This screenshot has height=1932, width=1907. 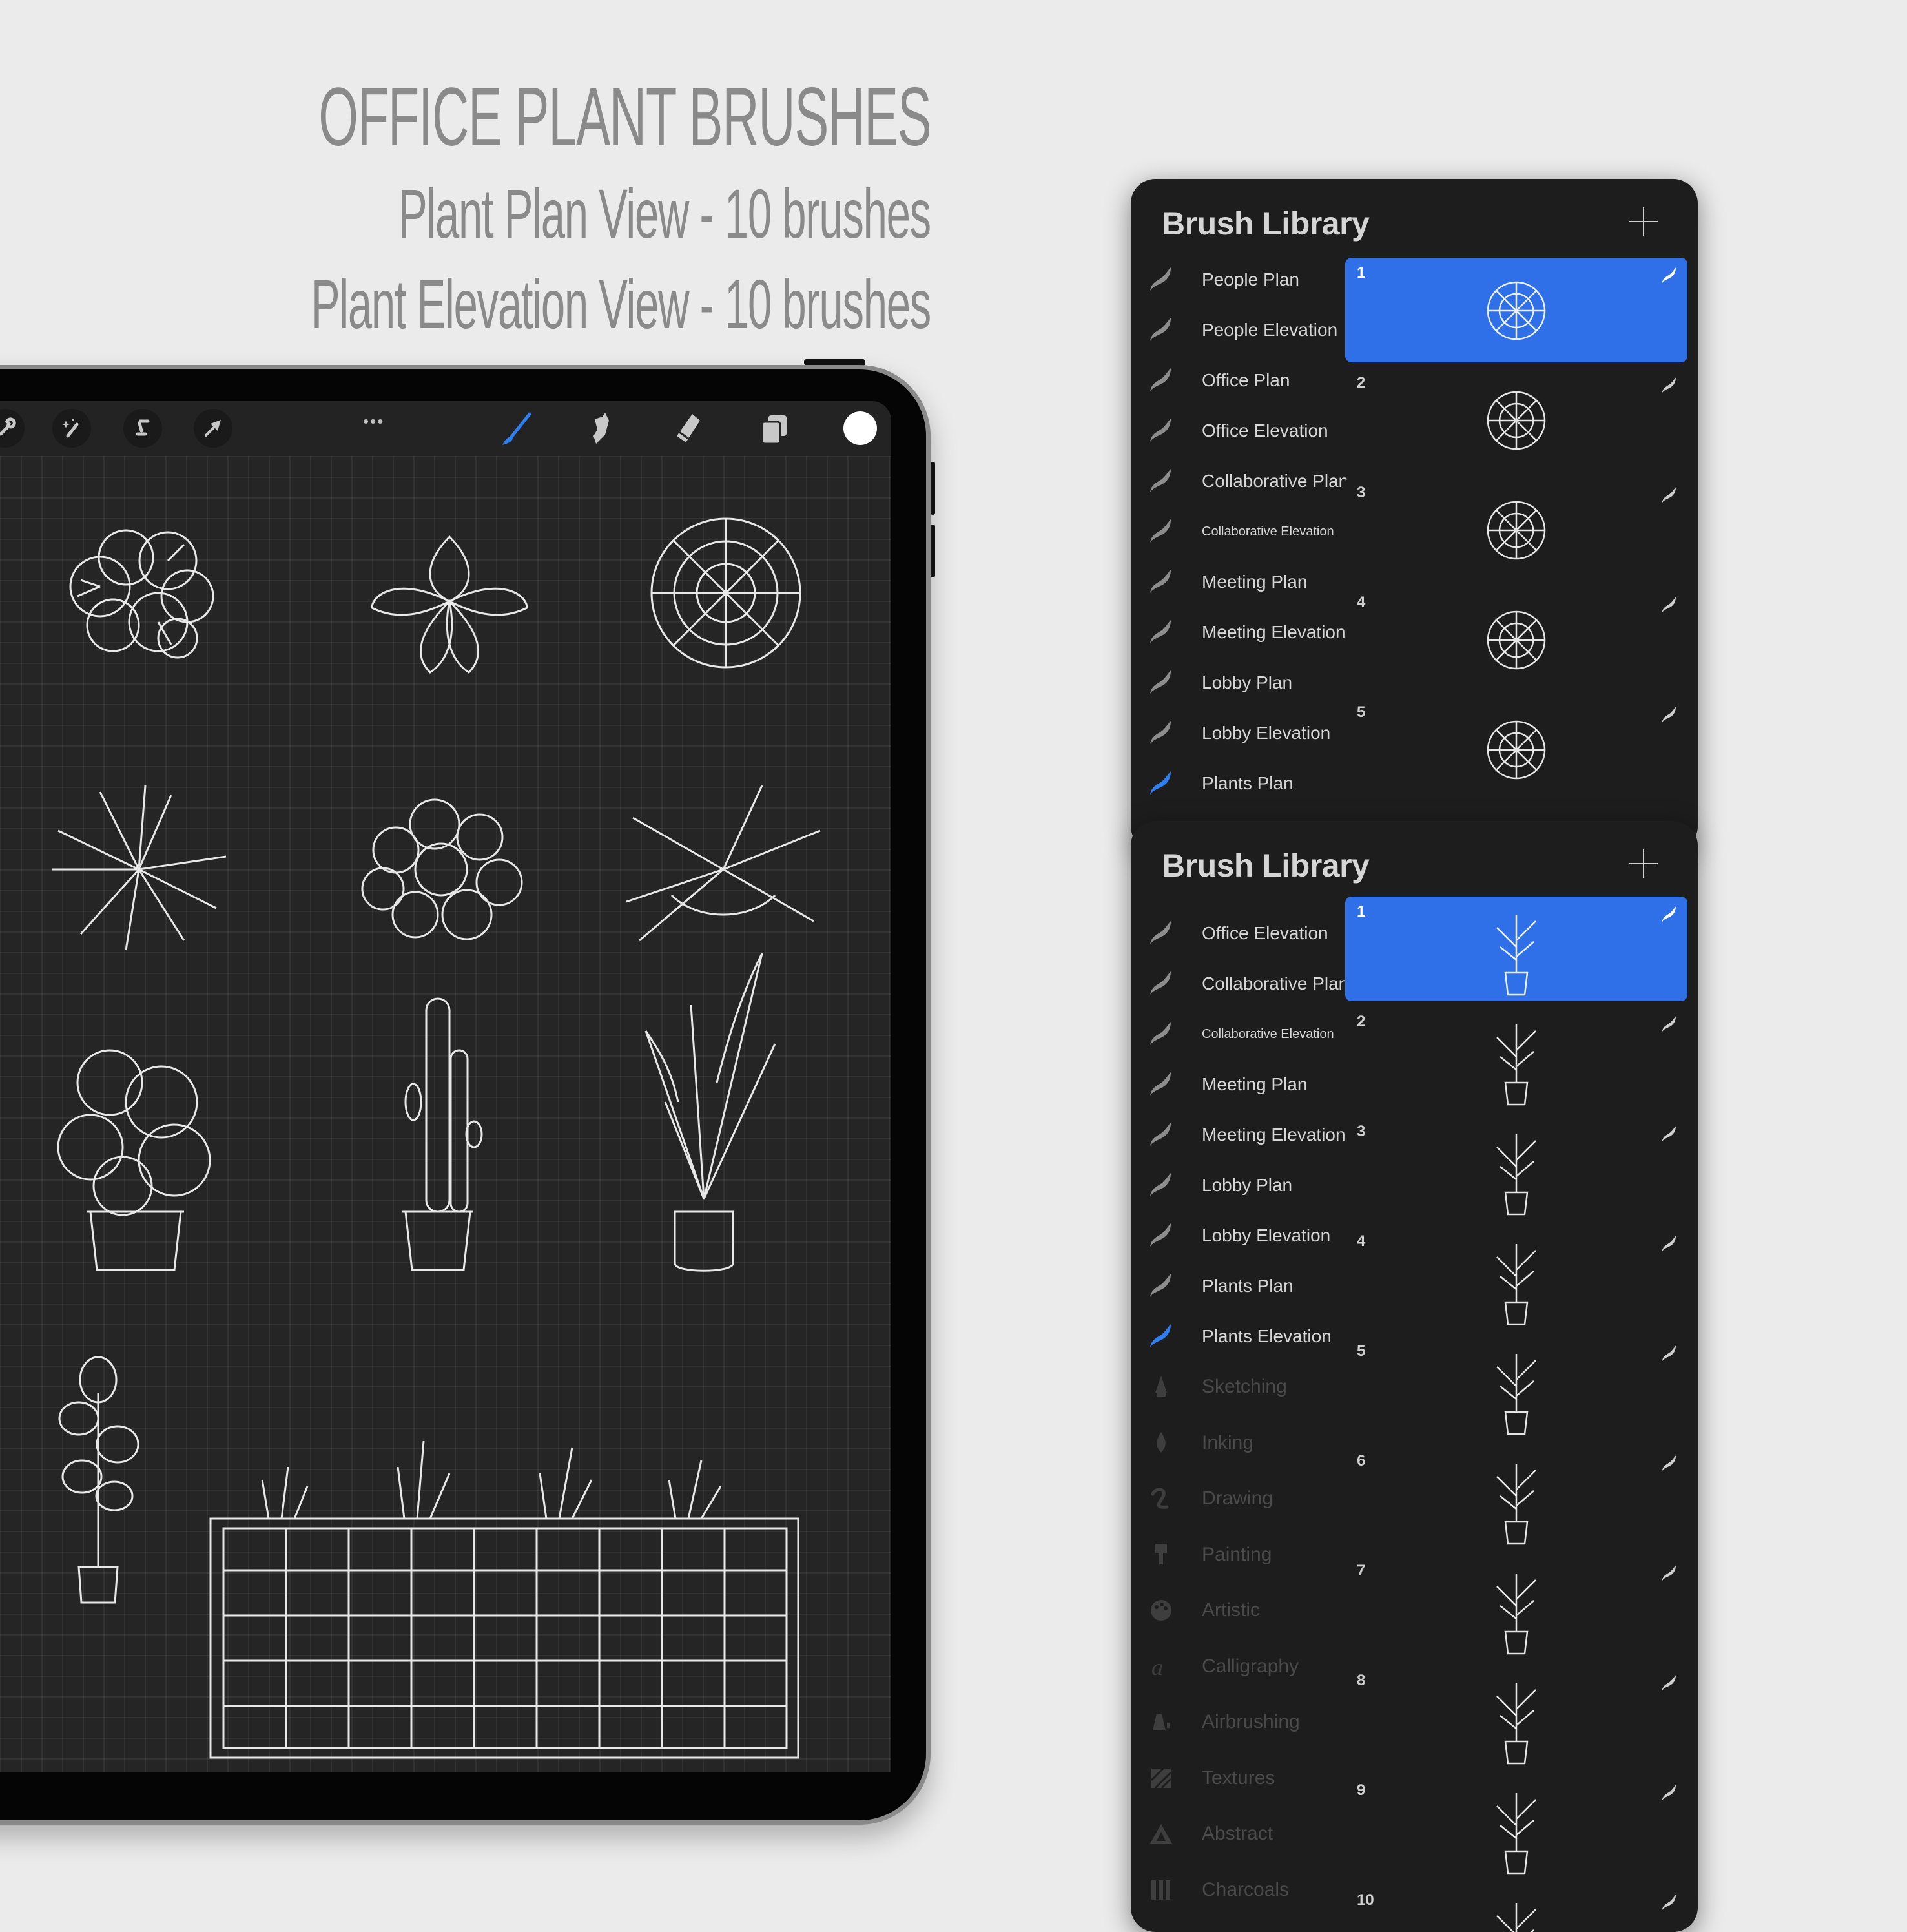 What do you see at coordinates (602, 429) in the screenshot?
I see `smudge-tool-button` at bounding box center [602, 429].